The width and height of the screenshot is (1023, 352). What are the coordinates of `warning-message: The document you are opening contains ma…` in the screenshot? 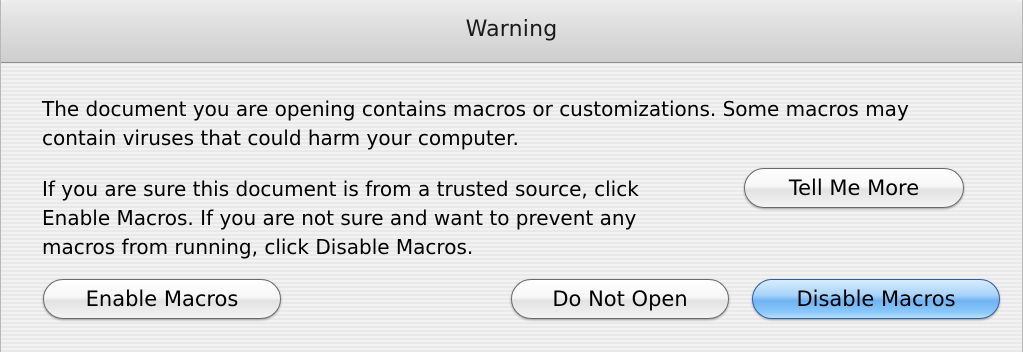 It's located at (475, 123).